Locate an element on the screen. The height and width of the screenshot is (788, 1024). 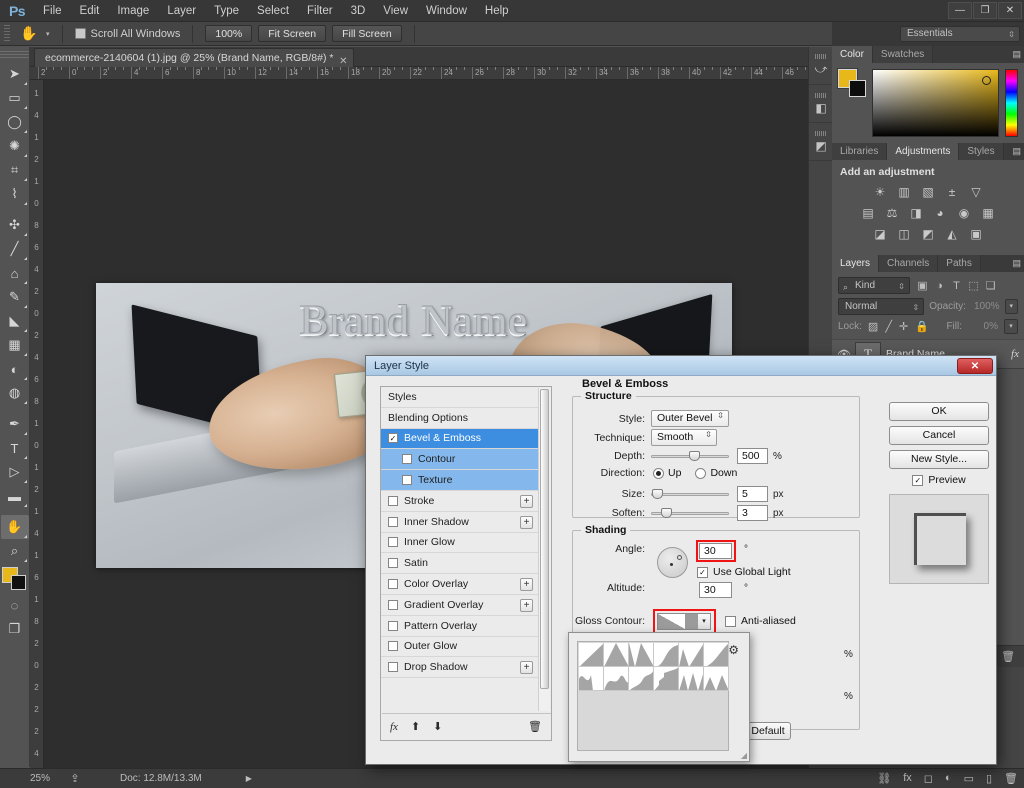
color-swatches-tool is located at coordinates (14, 579).